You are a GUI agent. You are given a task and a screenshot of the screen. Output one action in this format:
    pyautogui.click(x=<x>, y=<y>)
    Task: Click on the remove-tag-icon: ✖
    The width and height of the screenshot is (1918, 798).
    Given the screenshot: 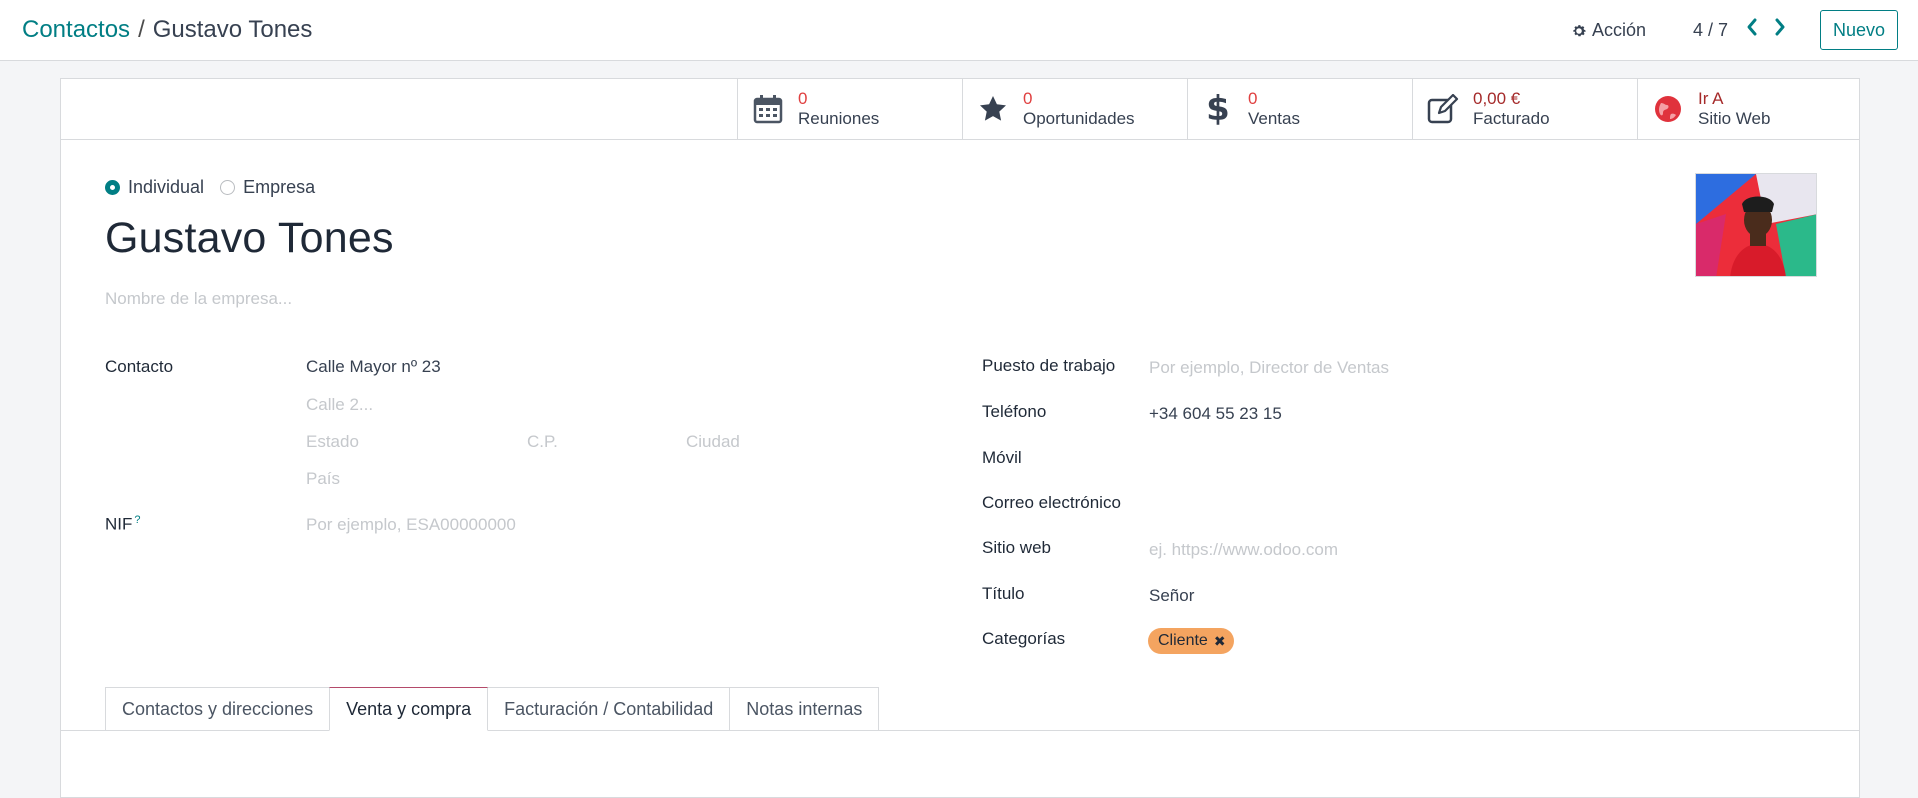 What is the action you would take?
    pyautogui.click(x=1220, y=641)
    